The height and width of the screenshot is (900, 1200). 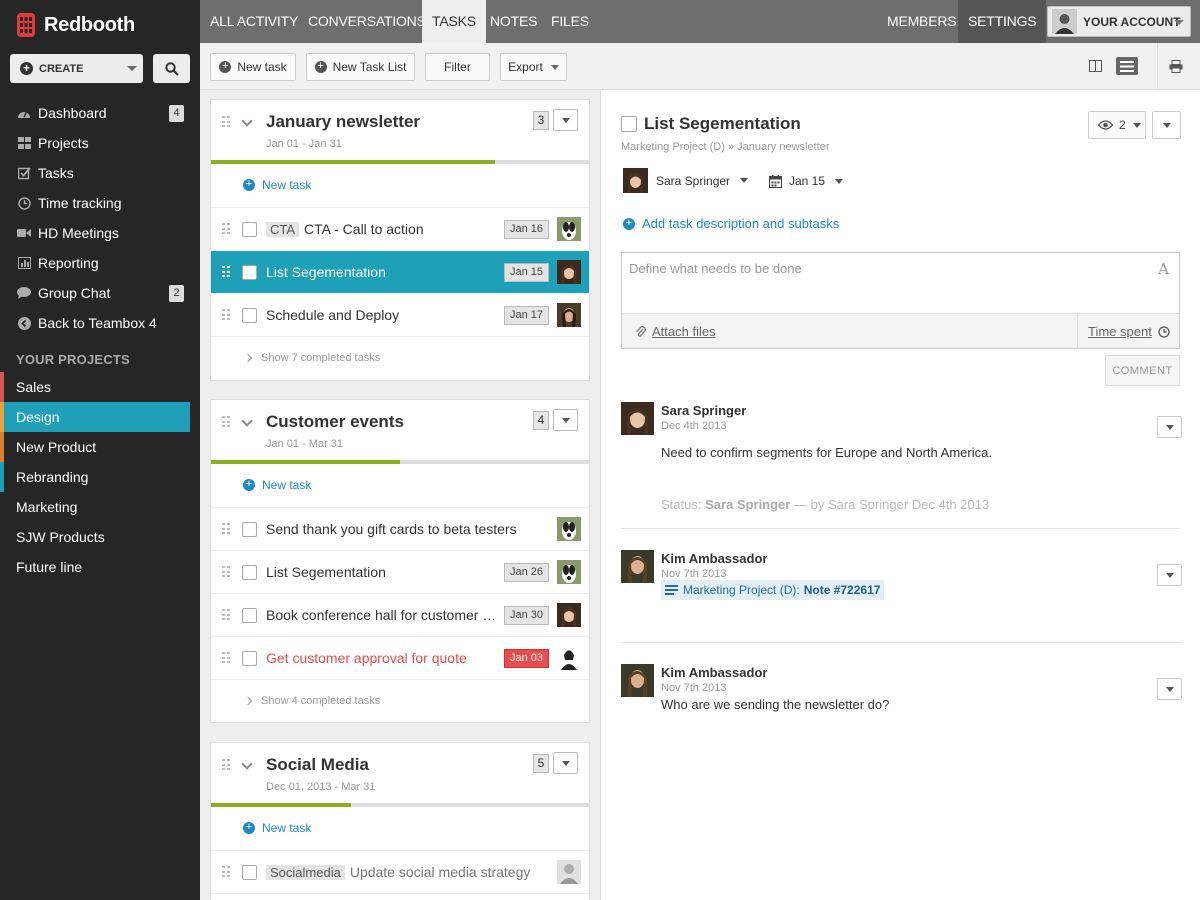 I want to click on text-format-icon: A, so click(x=1163, y=269).